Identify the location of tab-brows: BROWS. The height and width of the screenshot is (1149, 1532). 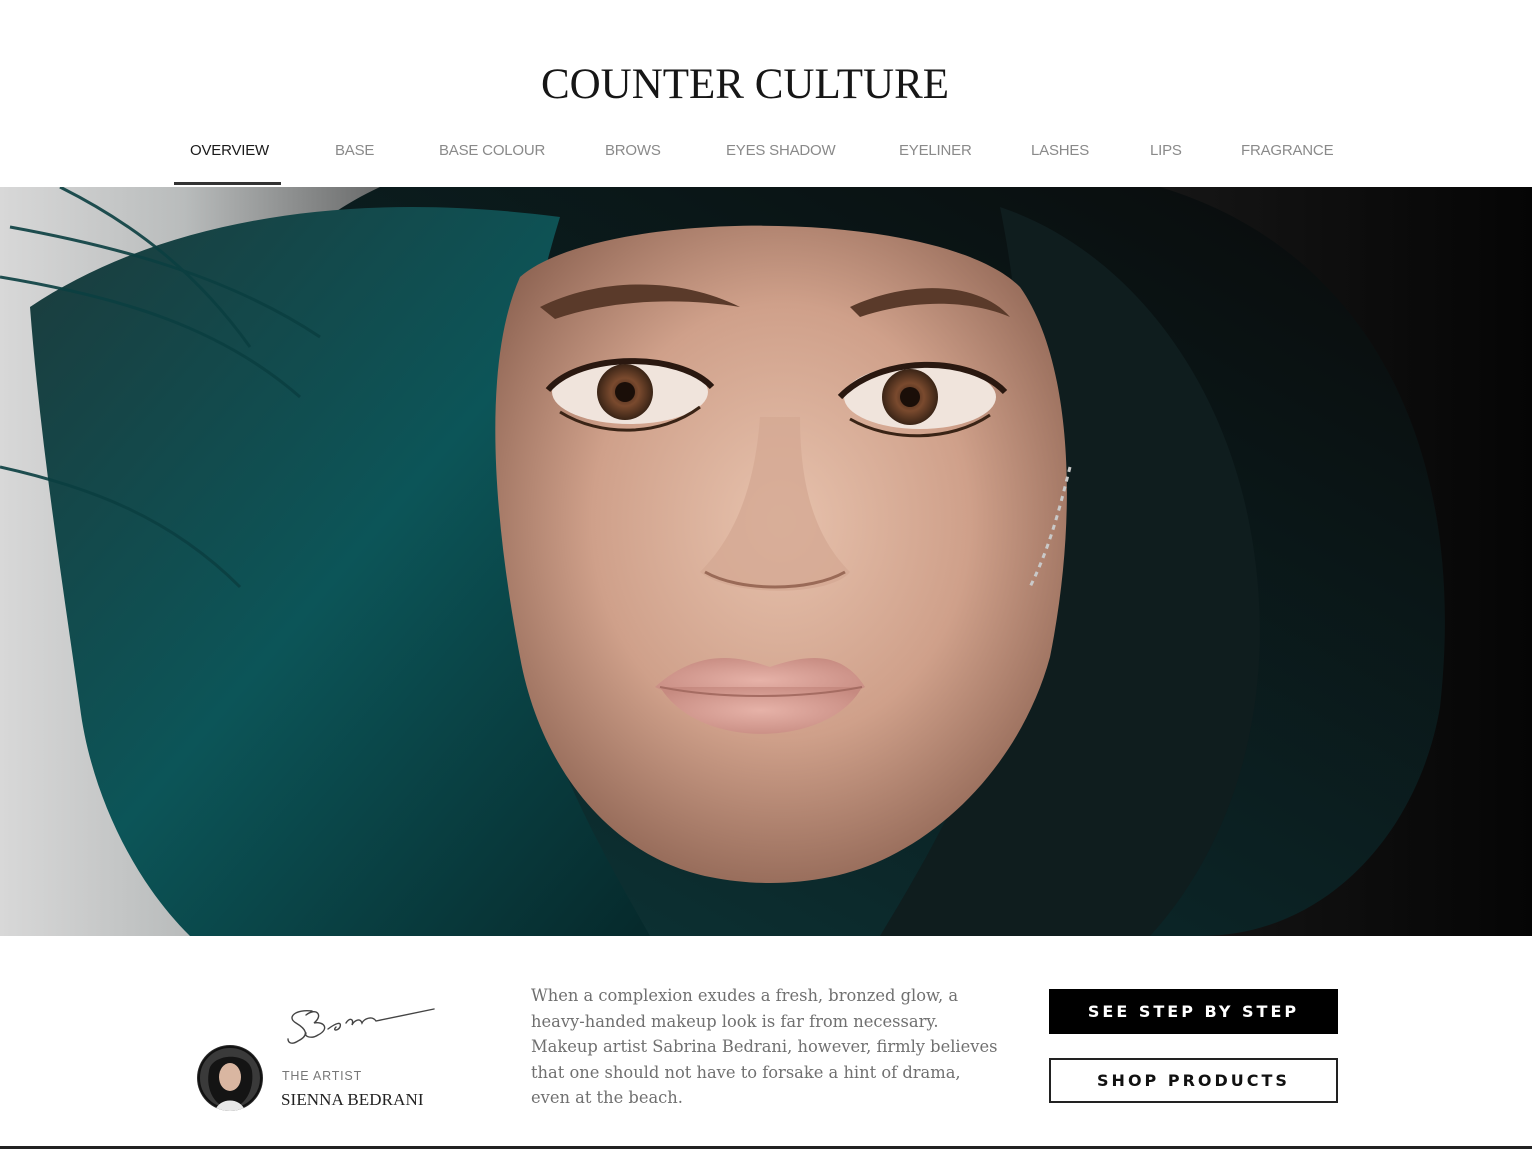
(633, 163).